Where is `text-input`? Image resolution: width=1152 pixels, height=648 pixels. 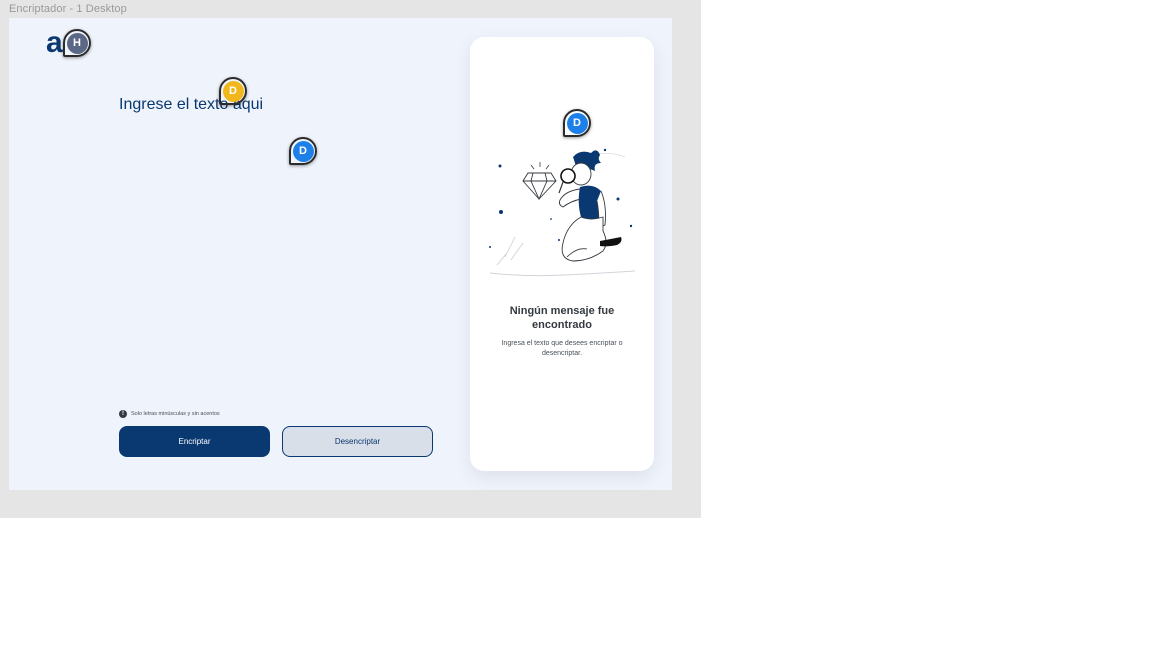 text-input is located at coordinates (279, 236).